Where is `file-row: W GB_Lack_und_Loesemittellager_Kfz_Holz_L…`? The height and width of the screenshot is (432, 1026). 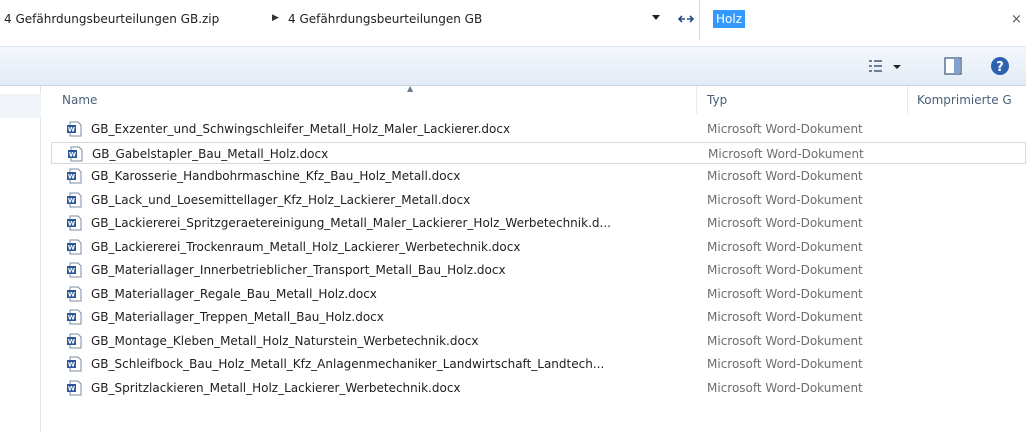
file-row: W GB_Lack_und_Loesemittellager_Kfz_Holz_L… is located at coordinates (538, 200).